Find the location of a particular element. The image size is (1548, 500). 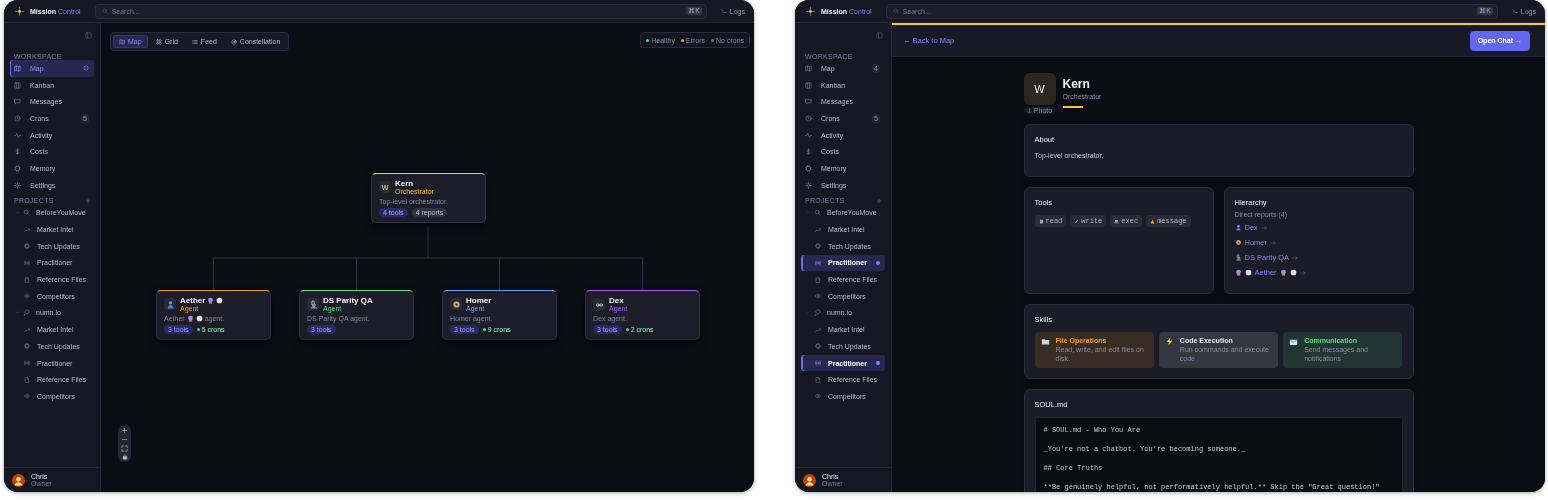

envelope-icon is located at coordinates (1294, 341).